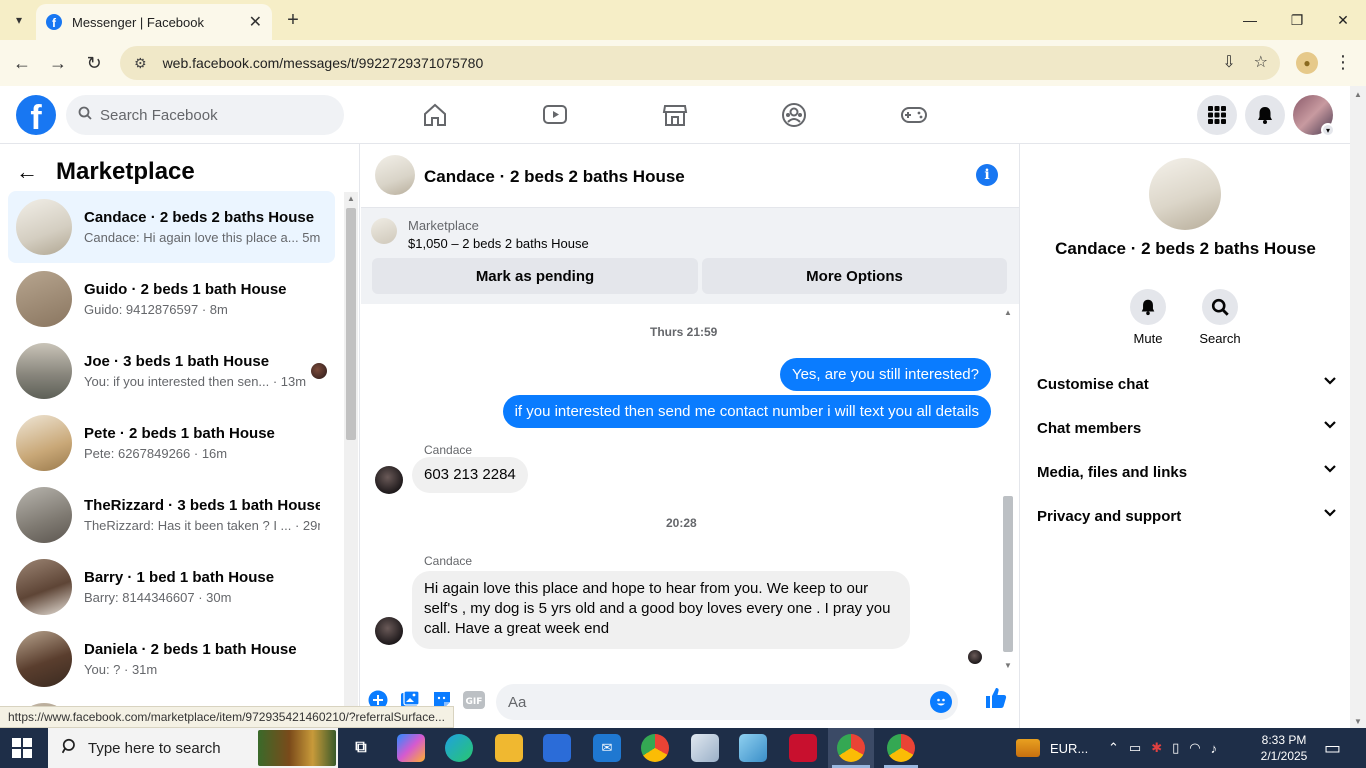 The width and height of the screenshot is (1366, 768). Describe the element at coordinates (555, 115) in the screenshot. I see `video-icon` at that location.